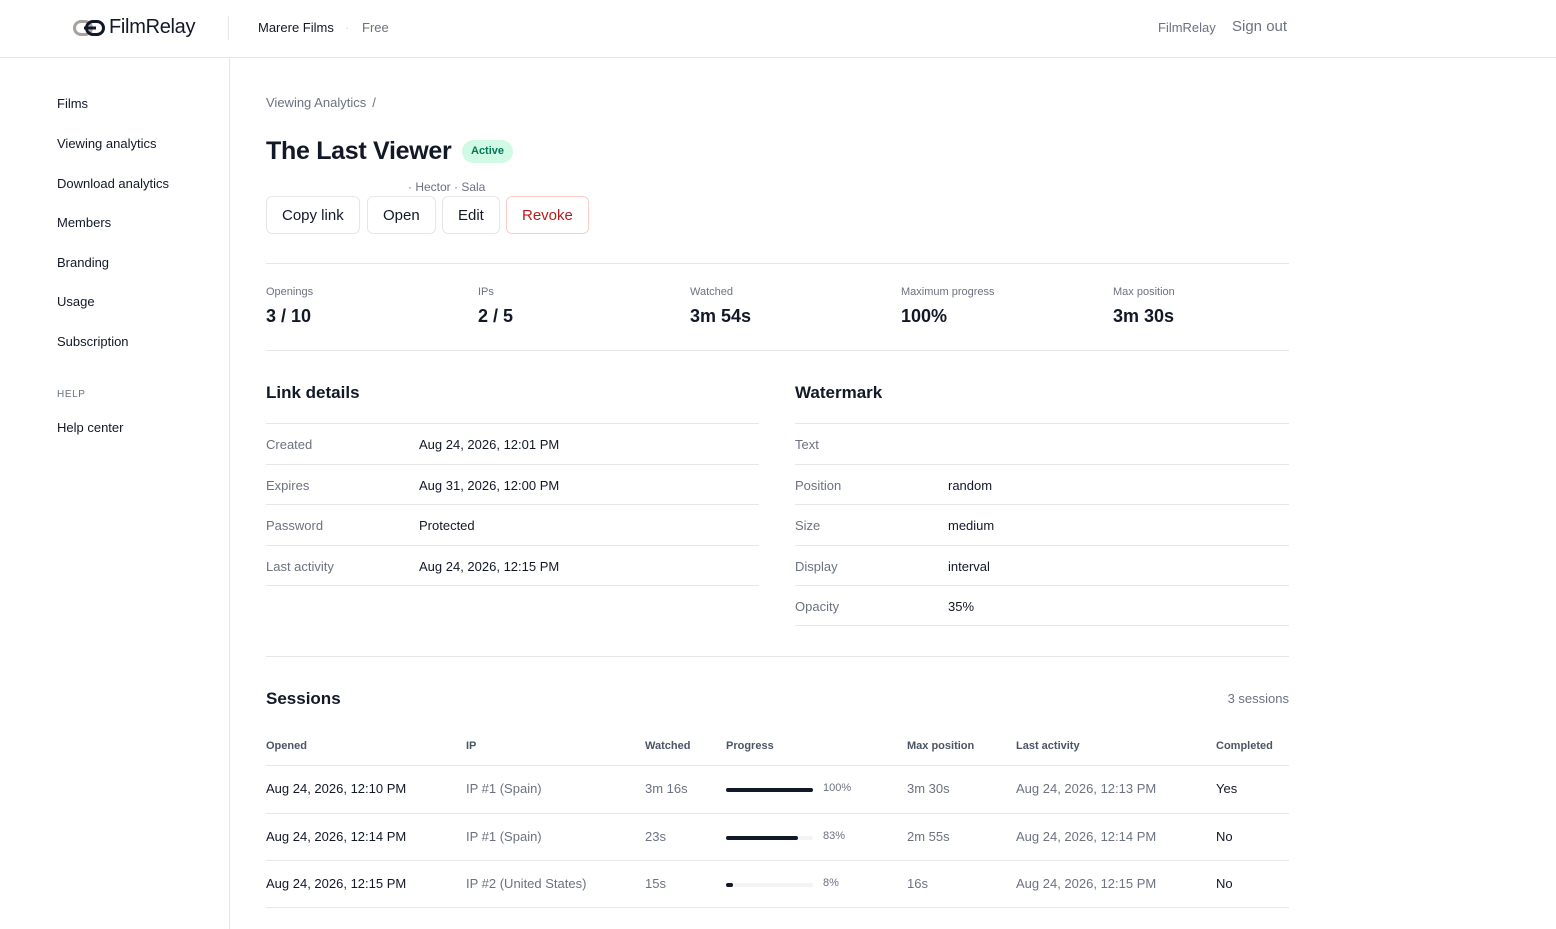  What do you see at coordinates (917, 883) in the screenshot?
I see `cell-max-position: 16s` at bounding box center [917, 883].